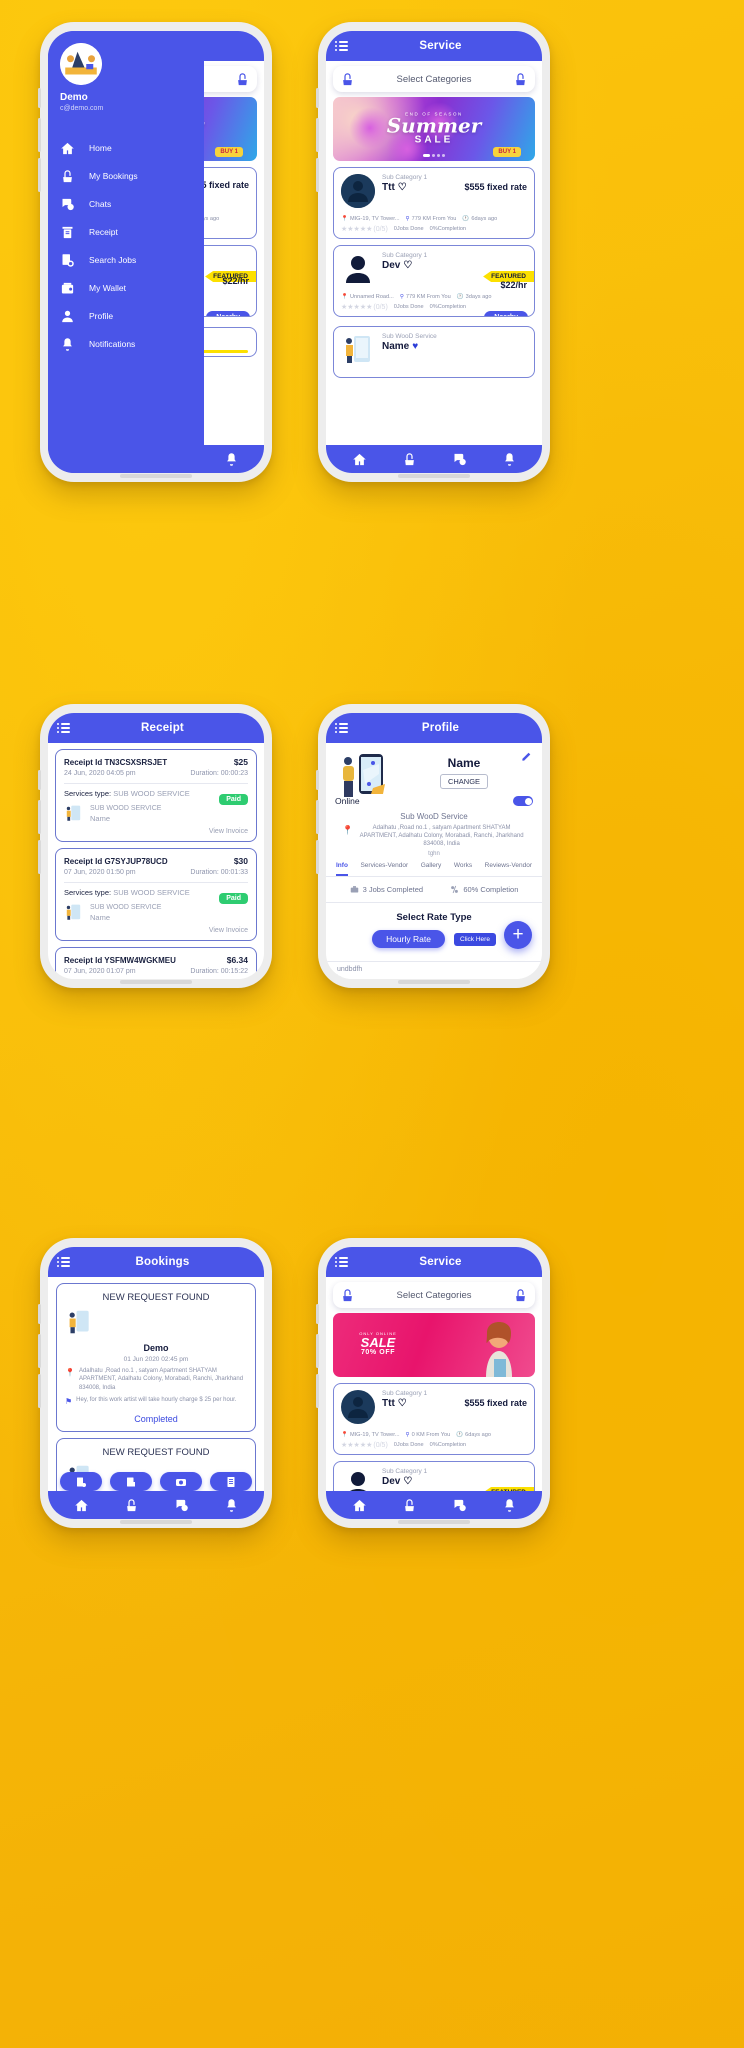 The height and width of the screenshot is (2048, 744). I want to click on sidebar-item-label: Notifications, so click(112, 344).